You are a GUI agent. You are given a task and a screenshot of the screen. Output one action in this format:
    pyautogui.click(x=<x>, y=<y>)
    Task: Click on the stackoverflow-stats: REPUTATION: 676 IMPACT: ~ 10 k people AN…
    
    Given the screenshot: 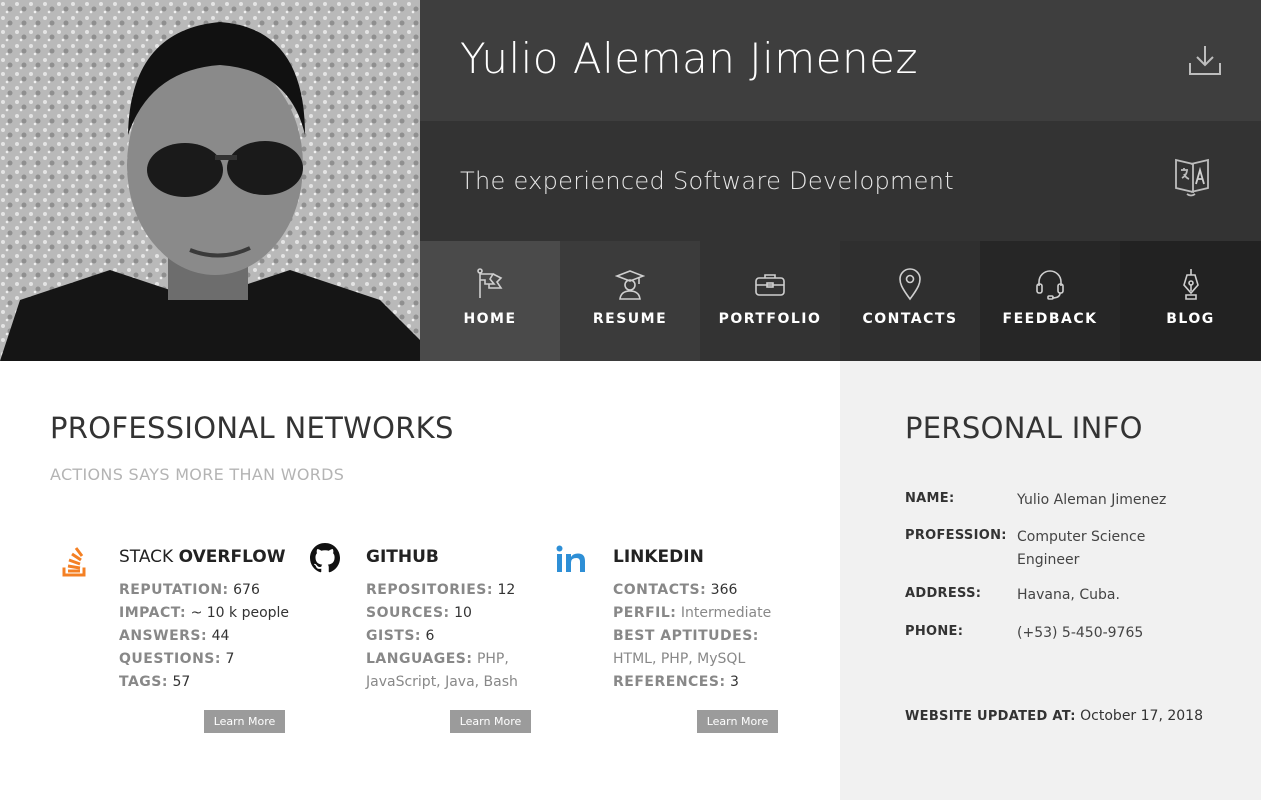 What is the action you would take?
    pyautogui.click(x=206, y=636)
    